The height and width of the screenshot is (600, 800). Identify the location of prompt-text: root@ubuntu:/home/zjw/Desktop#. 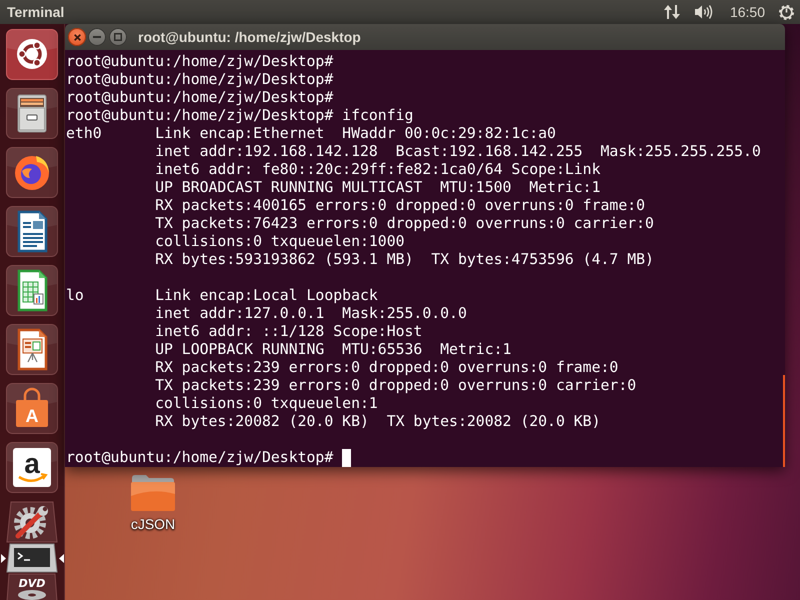
(200, 458).